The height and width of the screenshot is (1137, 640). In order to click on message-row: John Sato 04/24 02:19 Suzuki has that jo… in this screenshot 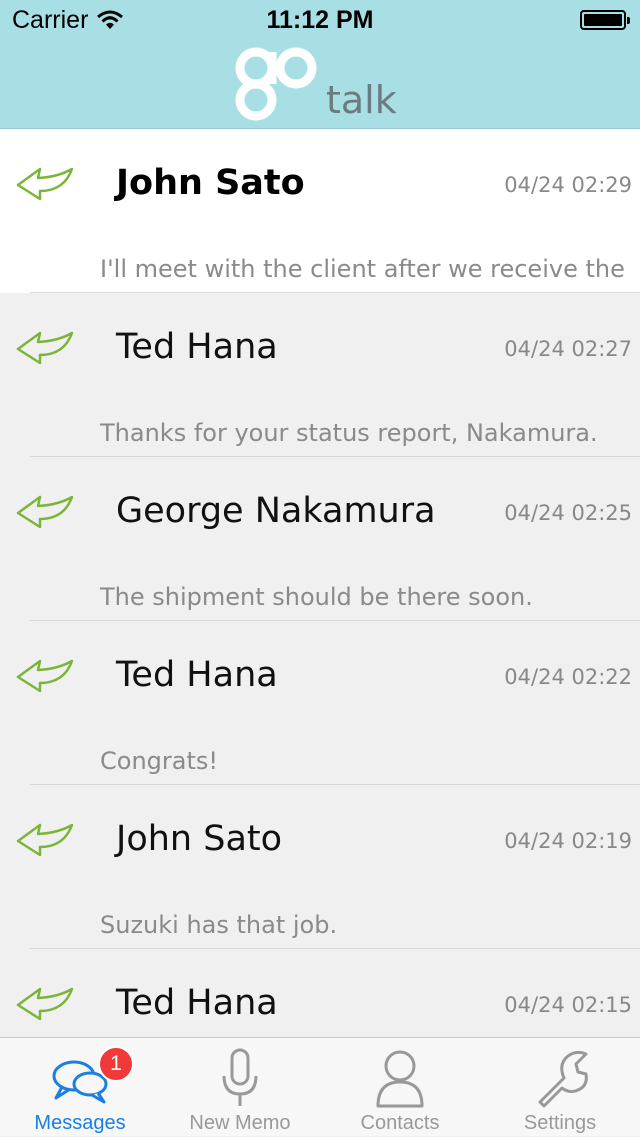, I will do `click(320, 867)`.